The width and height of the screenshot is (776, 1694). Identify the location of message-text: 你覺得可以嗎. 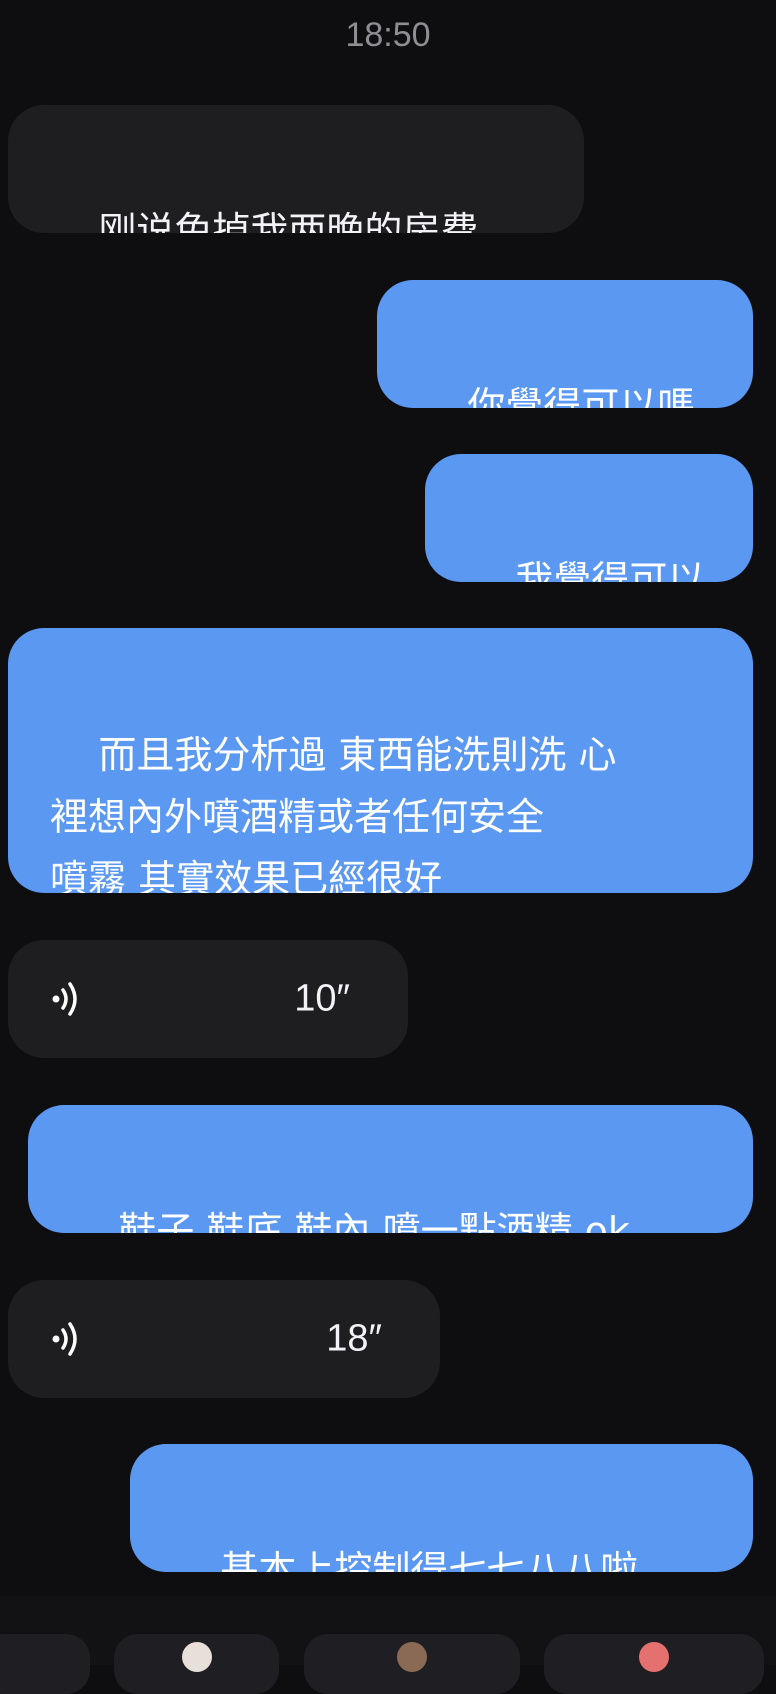
(581, 396).